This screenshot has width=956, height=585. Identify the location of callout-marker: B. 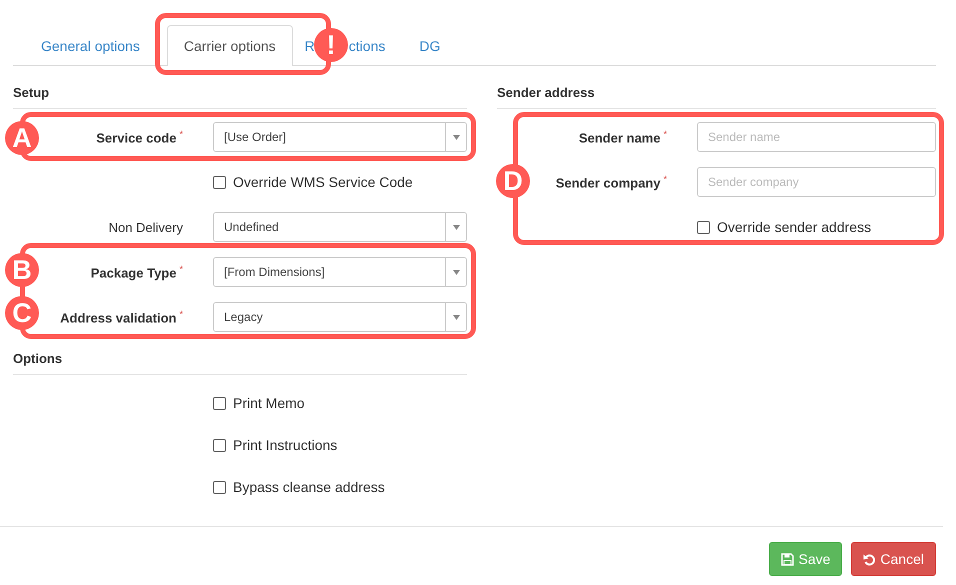
(22, 270).